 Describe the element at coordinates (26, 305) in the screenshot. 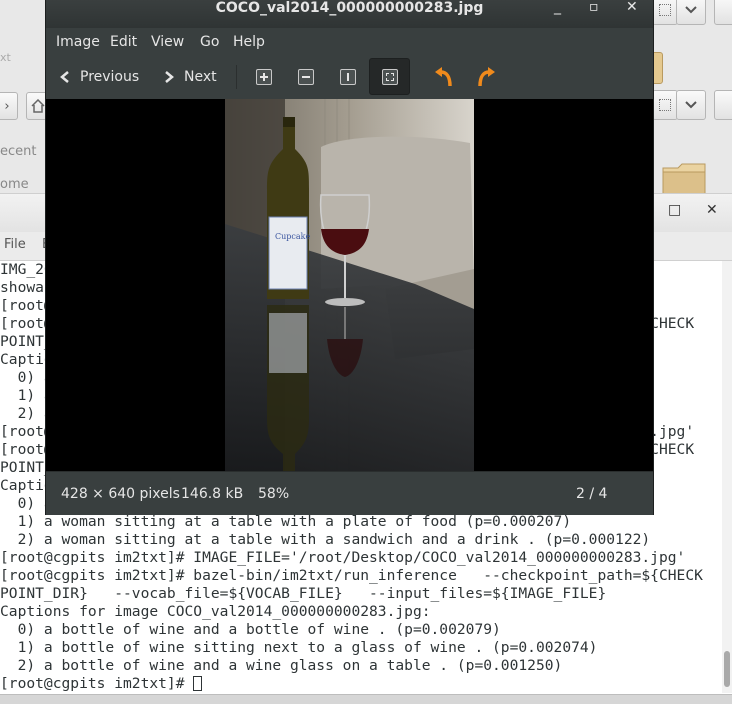

I see `terminal-line: [root@` at that location.